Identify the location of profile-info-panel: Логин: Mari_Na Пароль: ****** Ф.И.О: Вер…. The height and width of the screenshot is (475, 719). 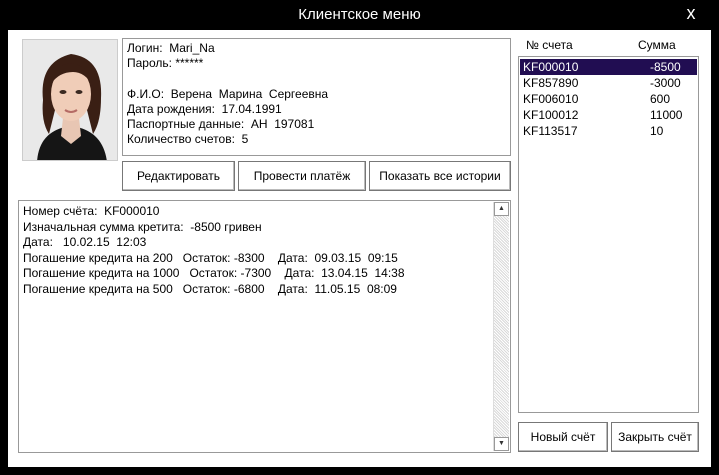
(316, 97).